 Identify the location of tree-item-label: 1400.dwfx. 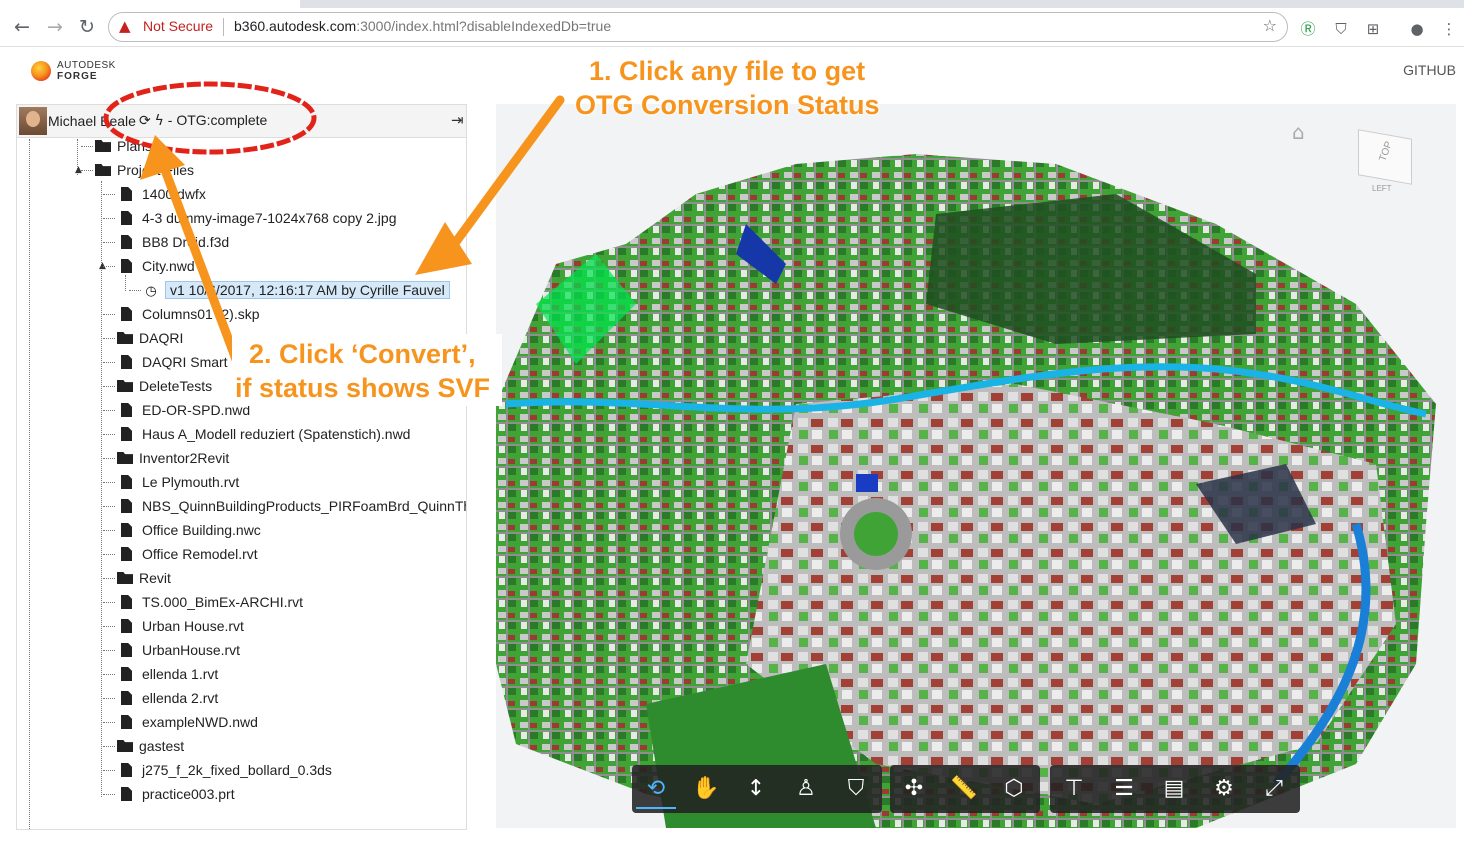
(174, 194).